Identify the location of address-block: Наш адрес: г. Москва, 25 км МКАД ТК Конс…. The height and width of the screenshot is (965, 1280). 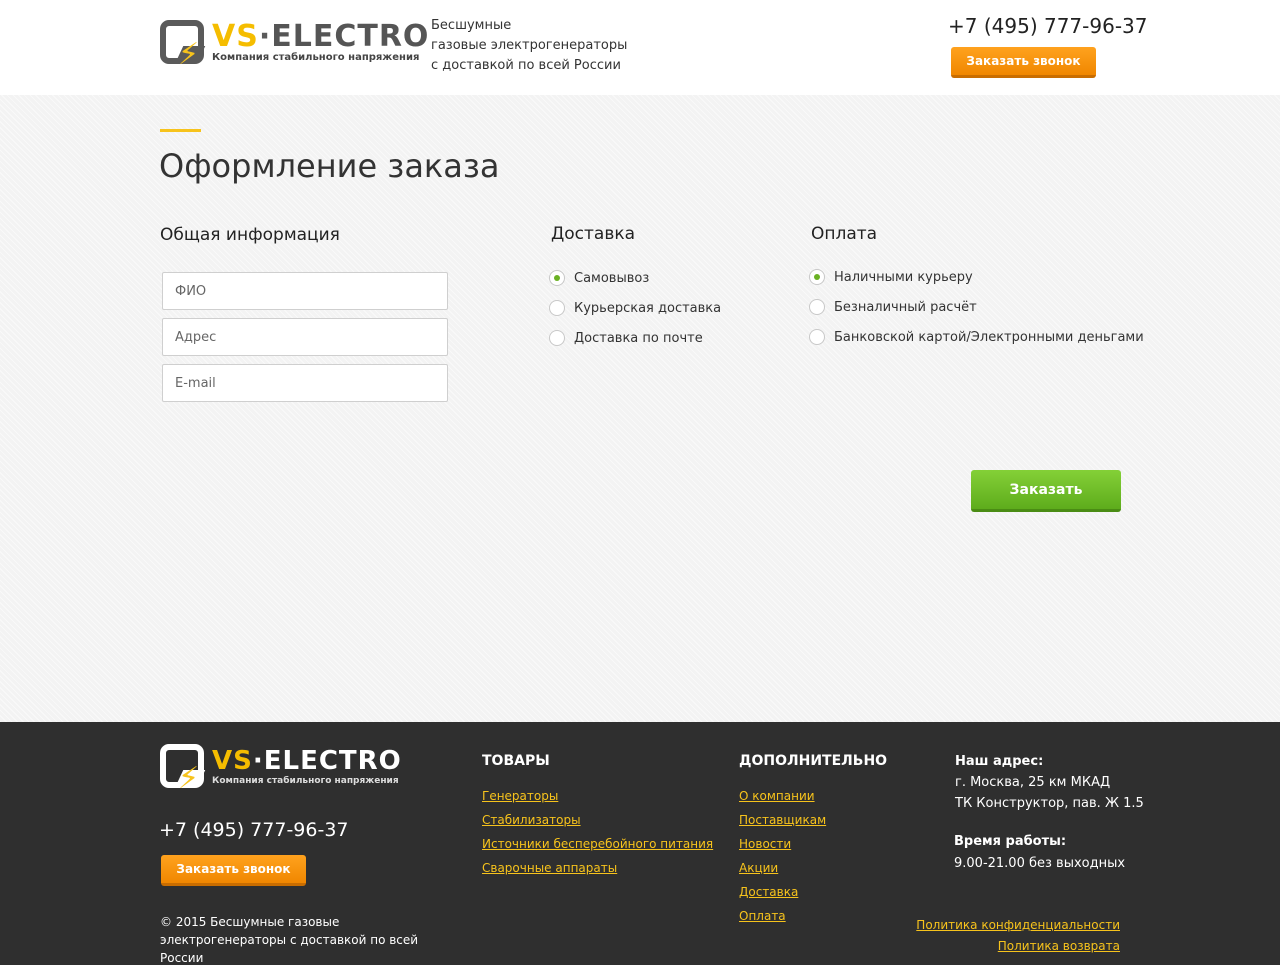
(1049, 782).